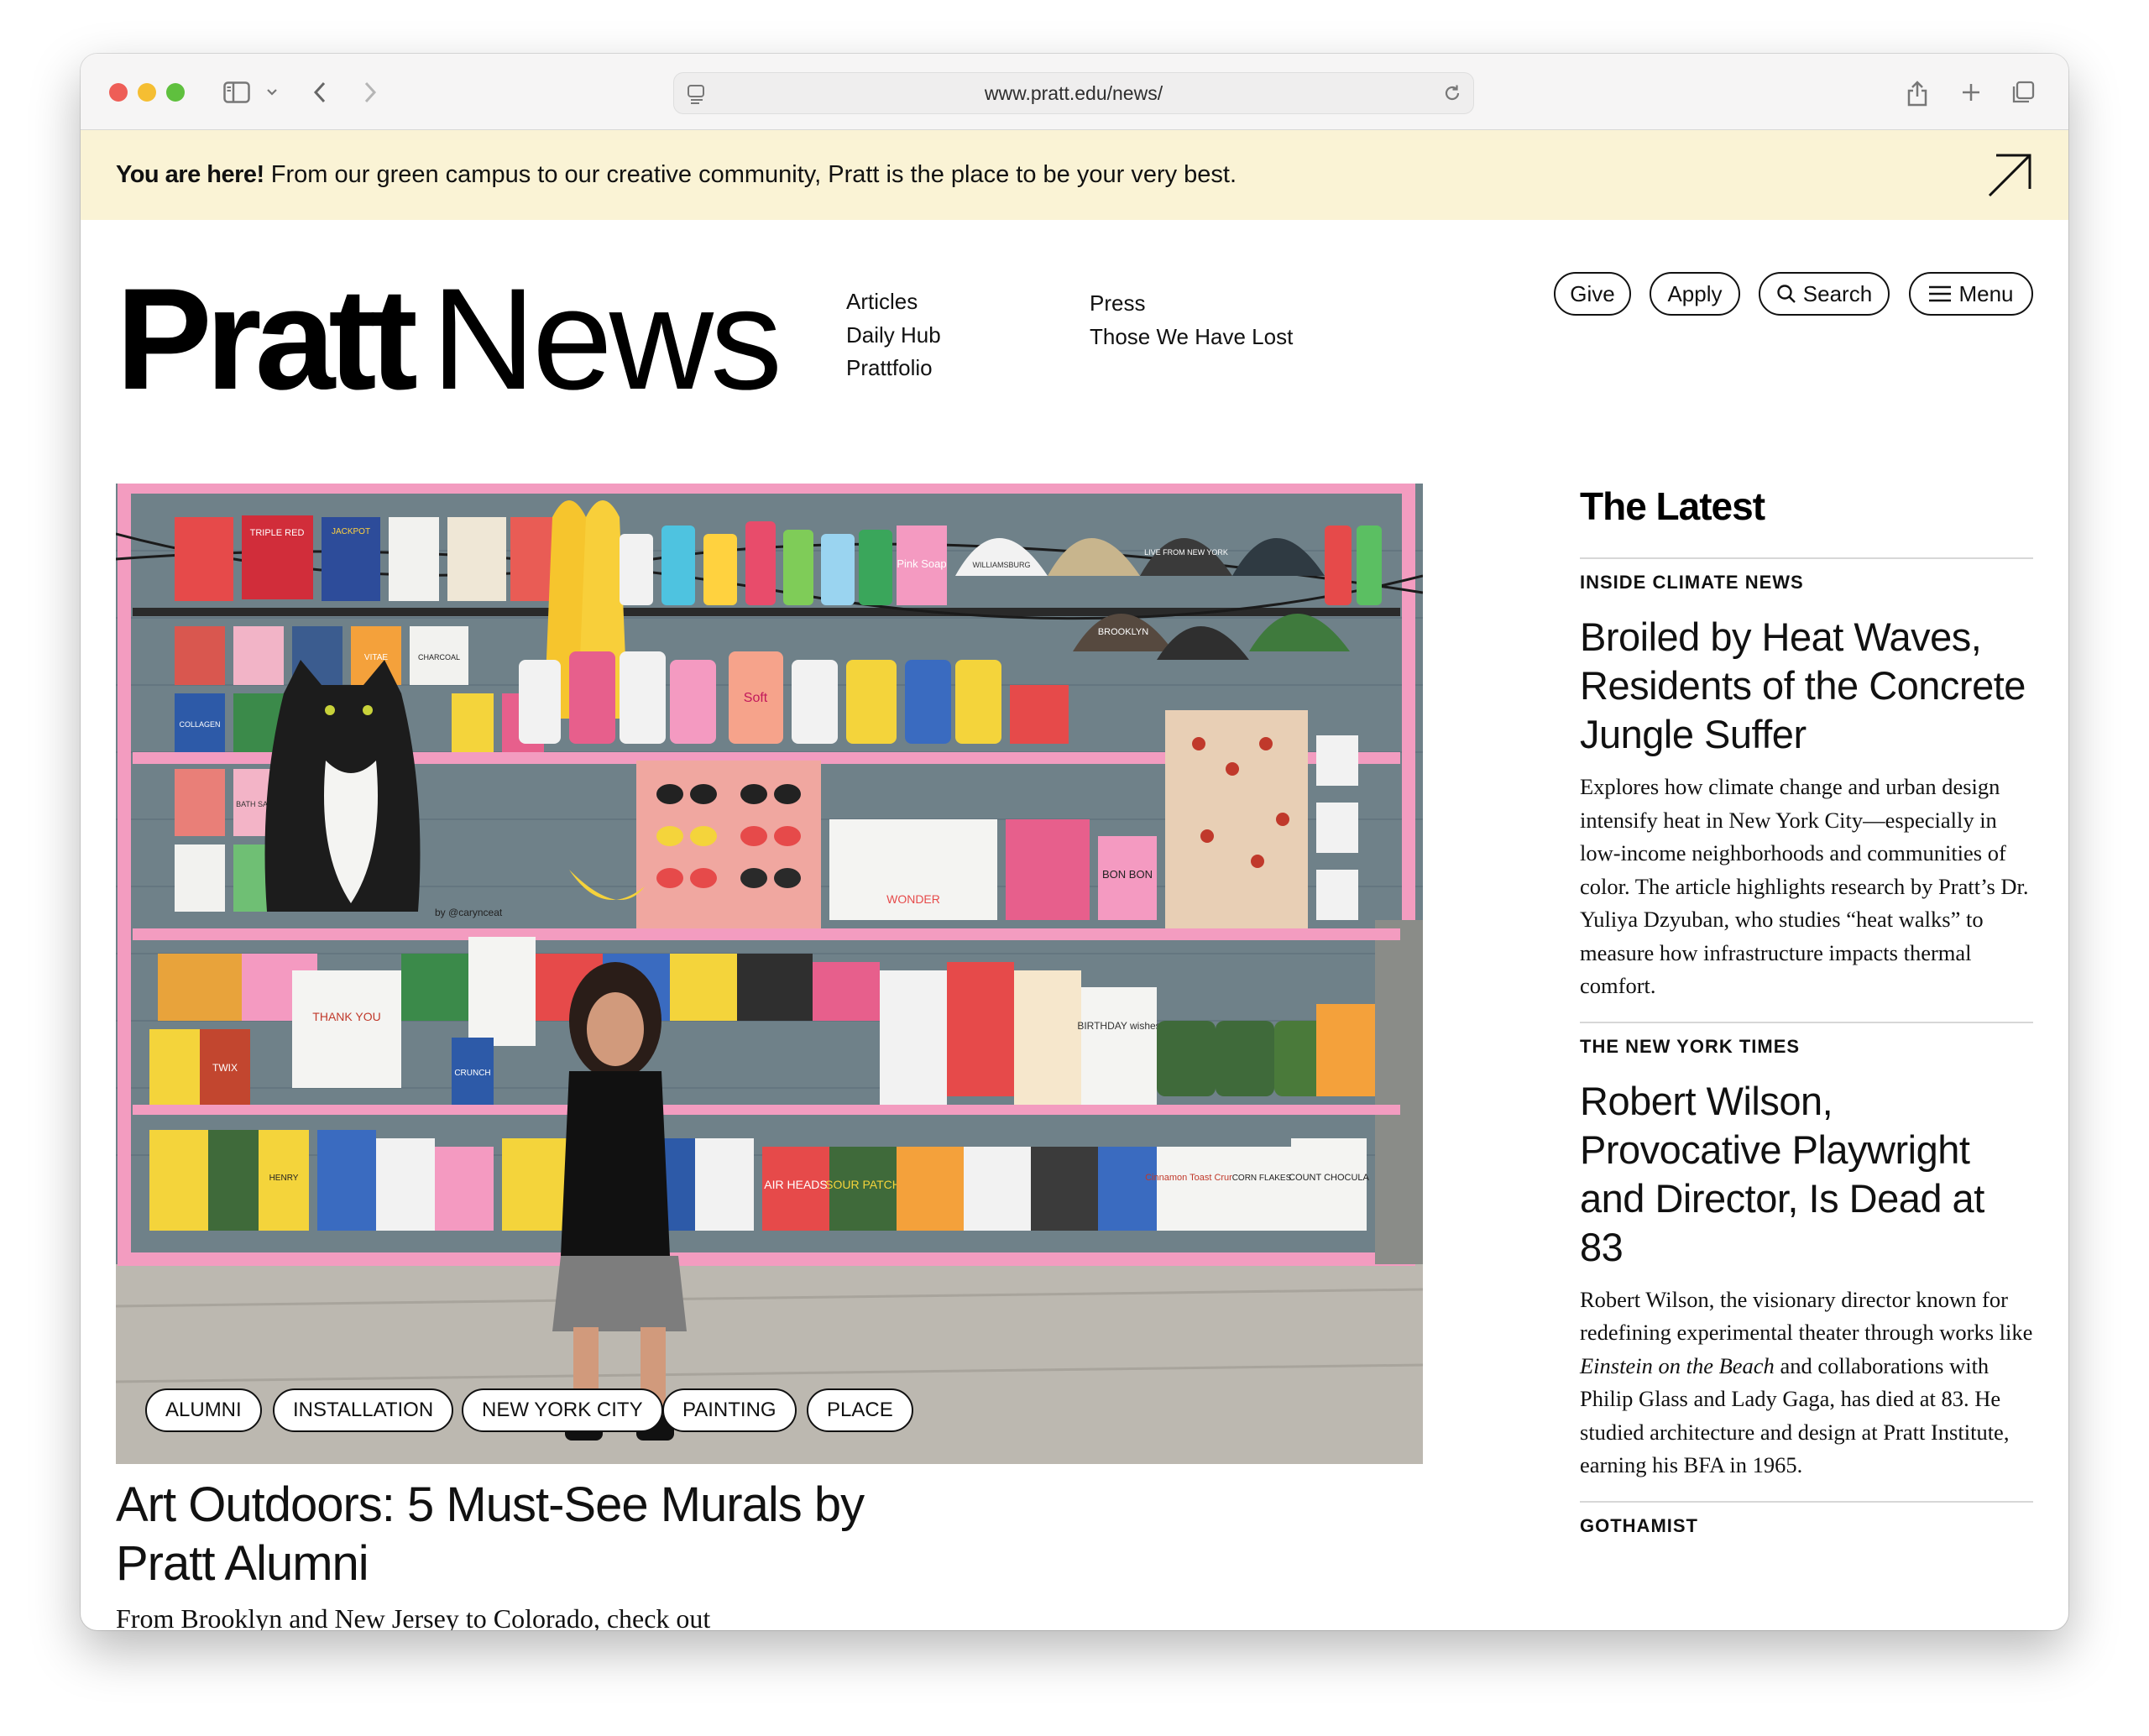 The image size is (2149, 1736). I want to click on mural-label-pink-soap: Pink Soap, so click(921, 563).